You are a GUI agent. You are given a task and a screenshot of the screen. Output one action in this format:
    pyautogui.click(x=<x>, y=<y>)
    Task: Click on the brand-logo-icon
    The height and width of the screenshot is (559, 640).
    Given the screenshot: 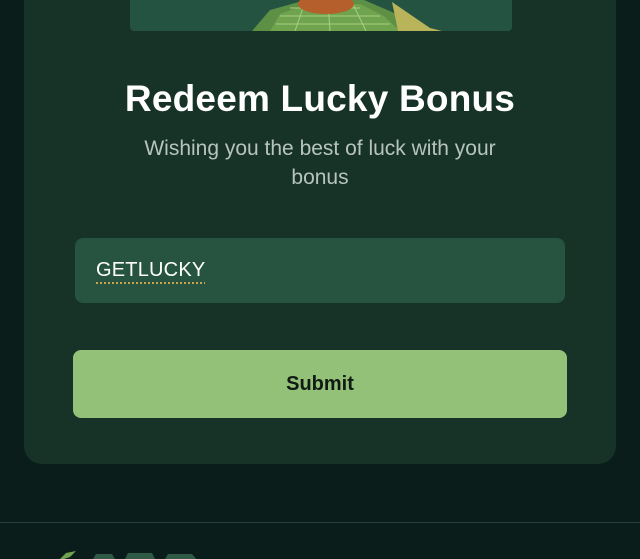 What is the action you would take?
    pyautogui.click(x=132, y=553)
    